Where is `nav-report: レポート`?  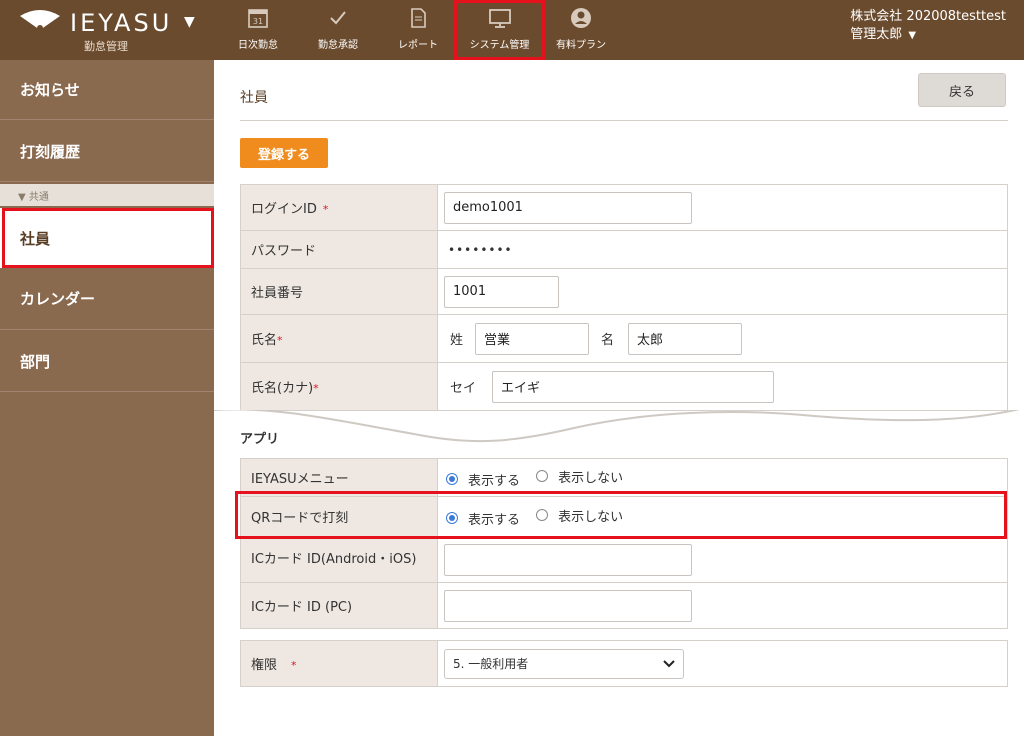 nav-report: レポート is located at coordinates (418, 30).